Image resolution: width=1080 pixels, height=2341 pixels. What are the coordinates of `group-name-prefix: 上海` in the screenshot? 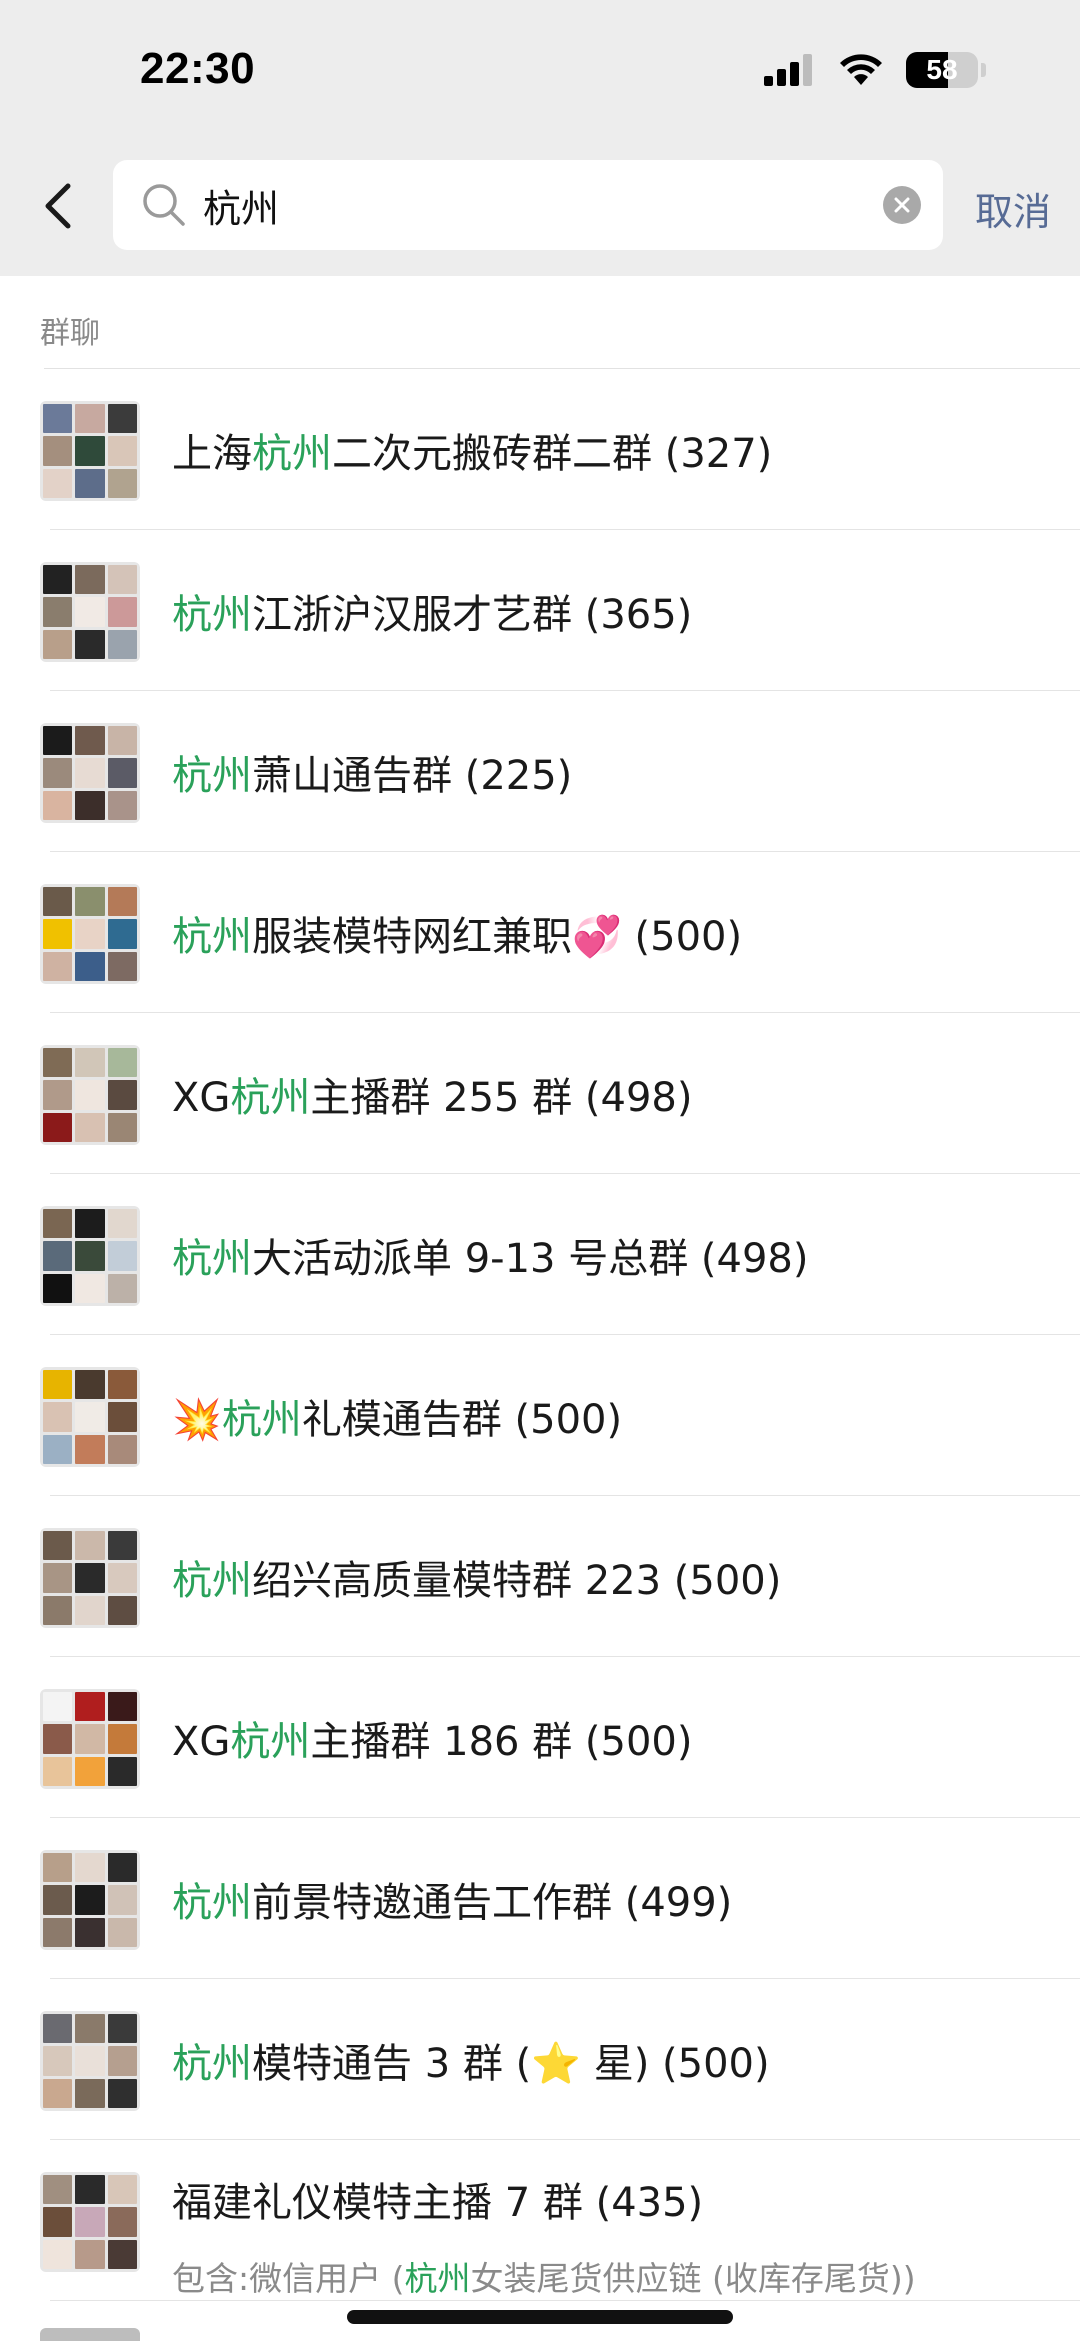 It's located at (212, 454).